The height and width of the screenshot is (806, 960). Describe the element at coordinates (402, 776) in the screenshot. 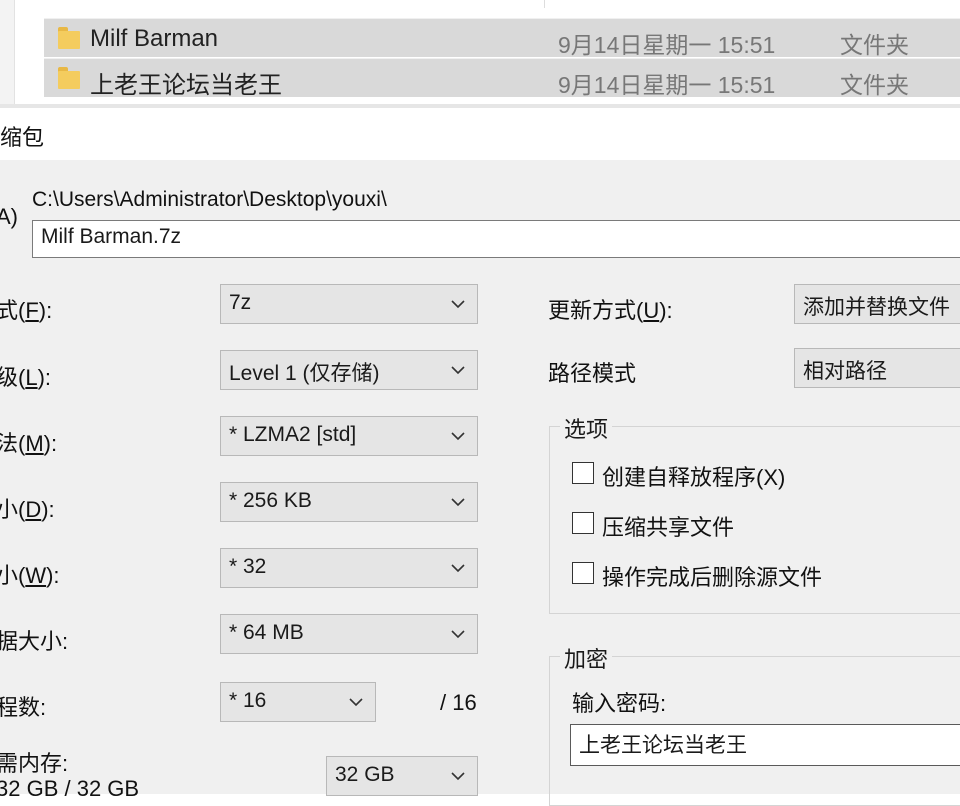

I see `memory-select: 32 GB` at that location.